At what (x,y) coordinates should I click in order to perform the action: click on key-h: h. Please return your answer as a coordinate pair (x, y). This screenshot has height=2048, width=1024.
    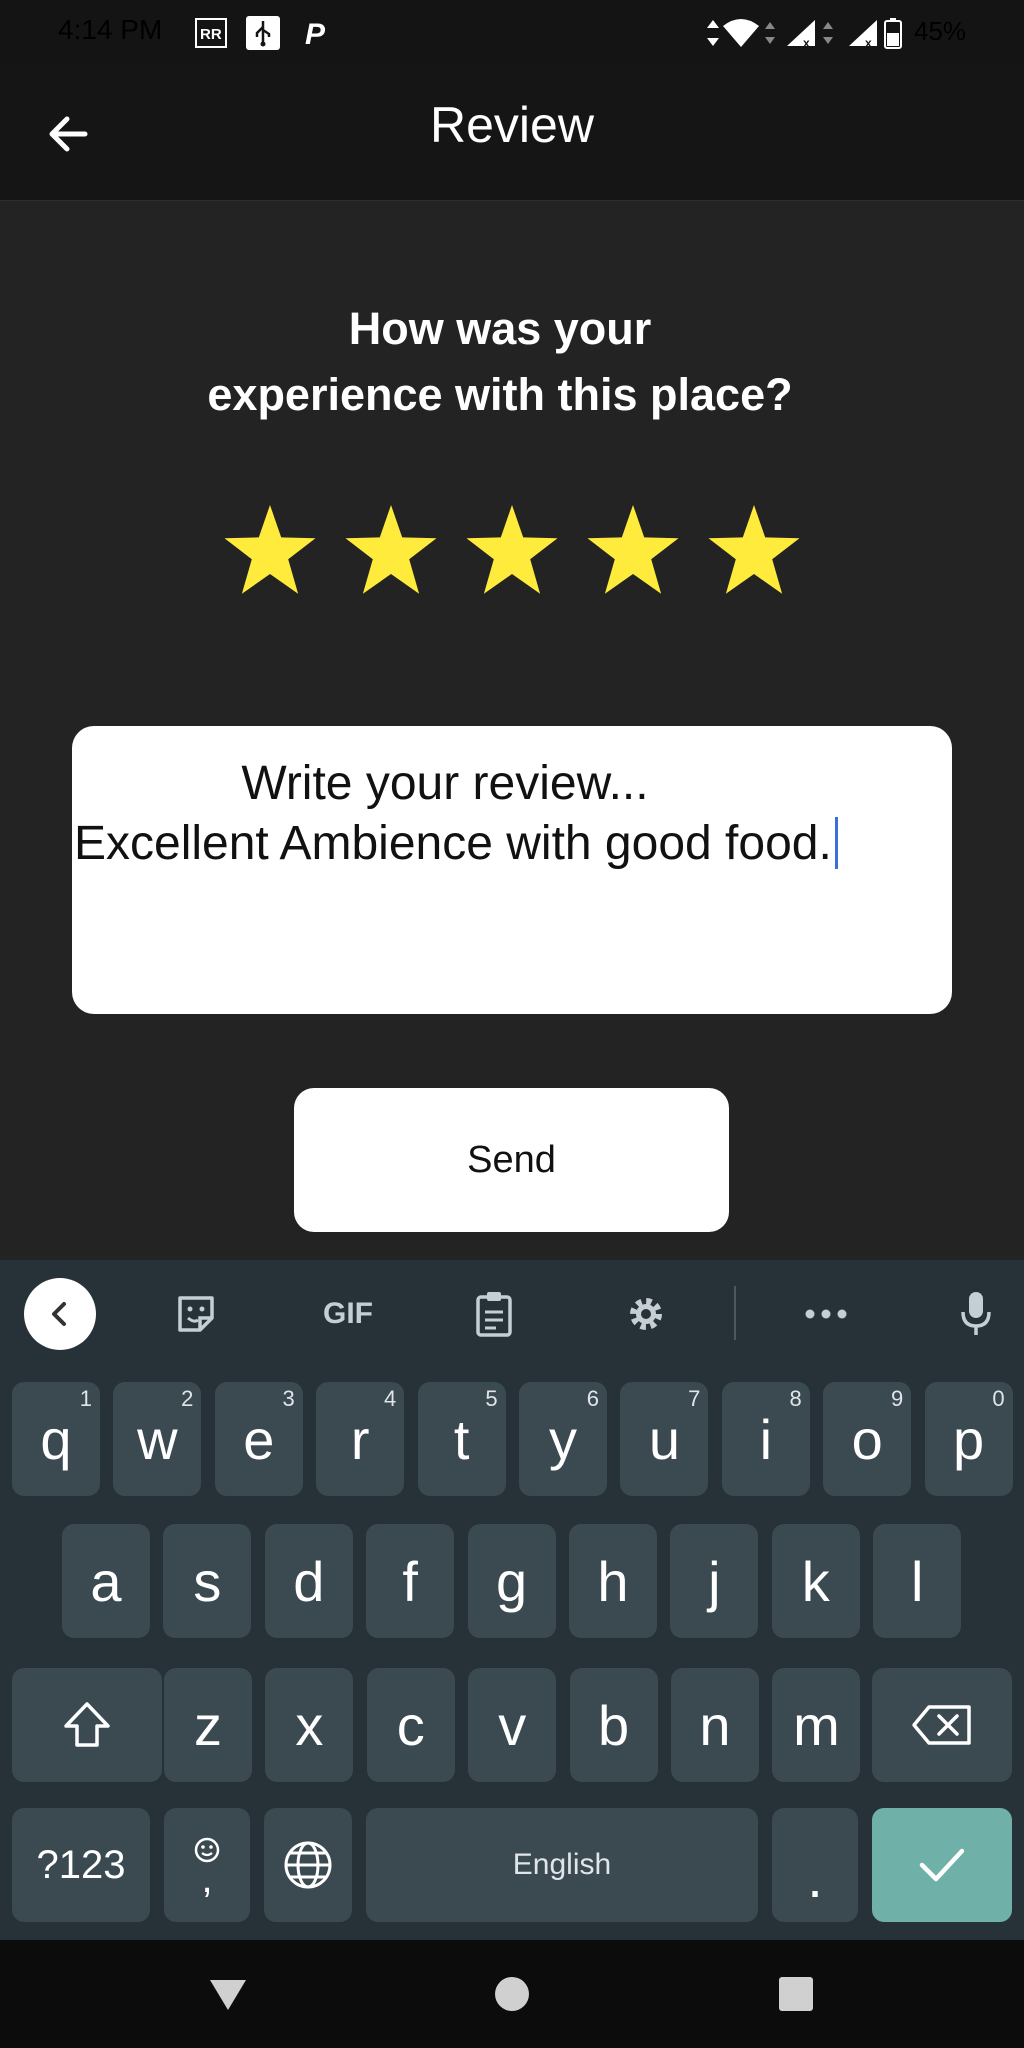
    Looking at the image, I should click on (613, 1581).